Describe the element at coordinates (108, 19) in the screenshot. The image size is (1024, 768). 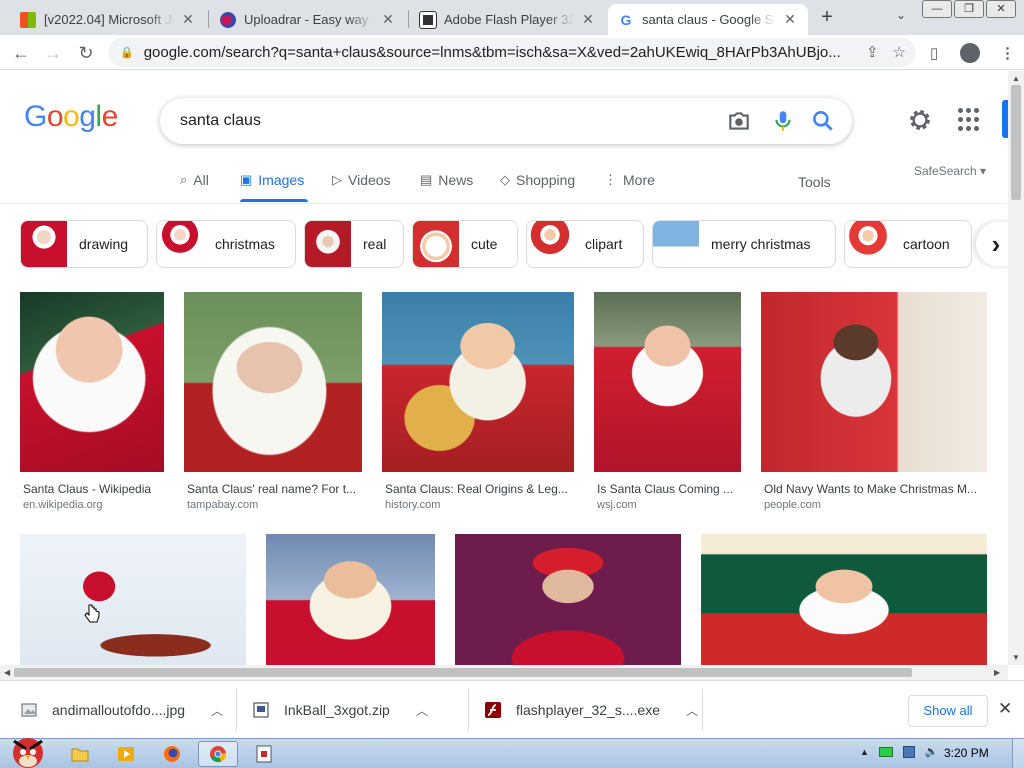
I see `browser-tab-1: [v2022.04] Microsoft .N ✕` at that location.